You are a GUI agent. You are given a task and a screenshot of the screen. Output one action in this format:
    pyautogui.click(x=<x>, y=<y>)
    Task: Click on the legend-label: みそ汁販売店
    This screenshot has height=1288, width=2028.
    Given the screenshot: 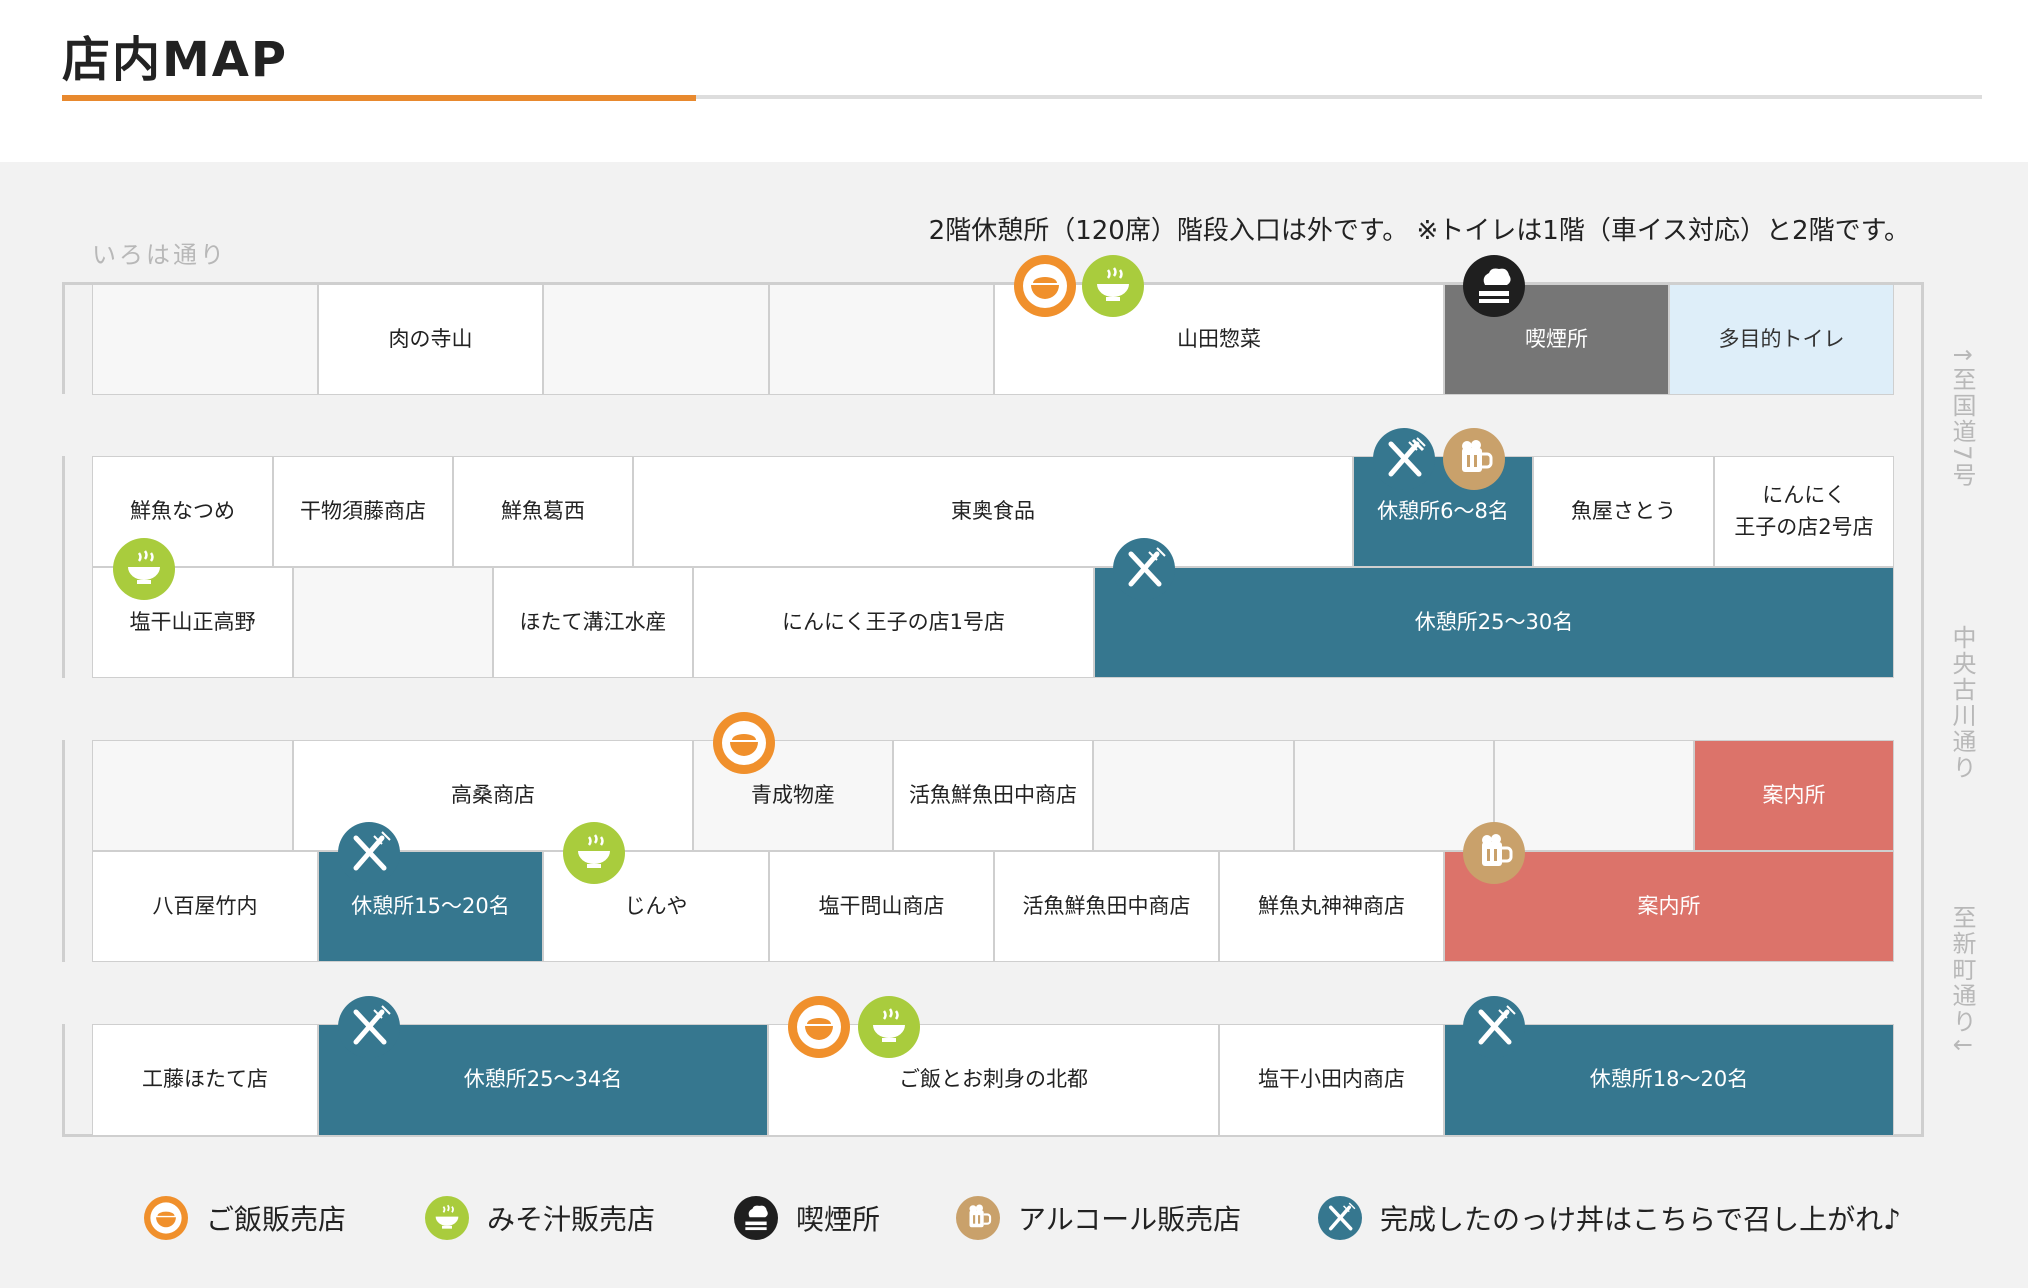 What is the action you would take?
    pyautogui.click(x=571, y=1219)
    